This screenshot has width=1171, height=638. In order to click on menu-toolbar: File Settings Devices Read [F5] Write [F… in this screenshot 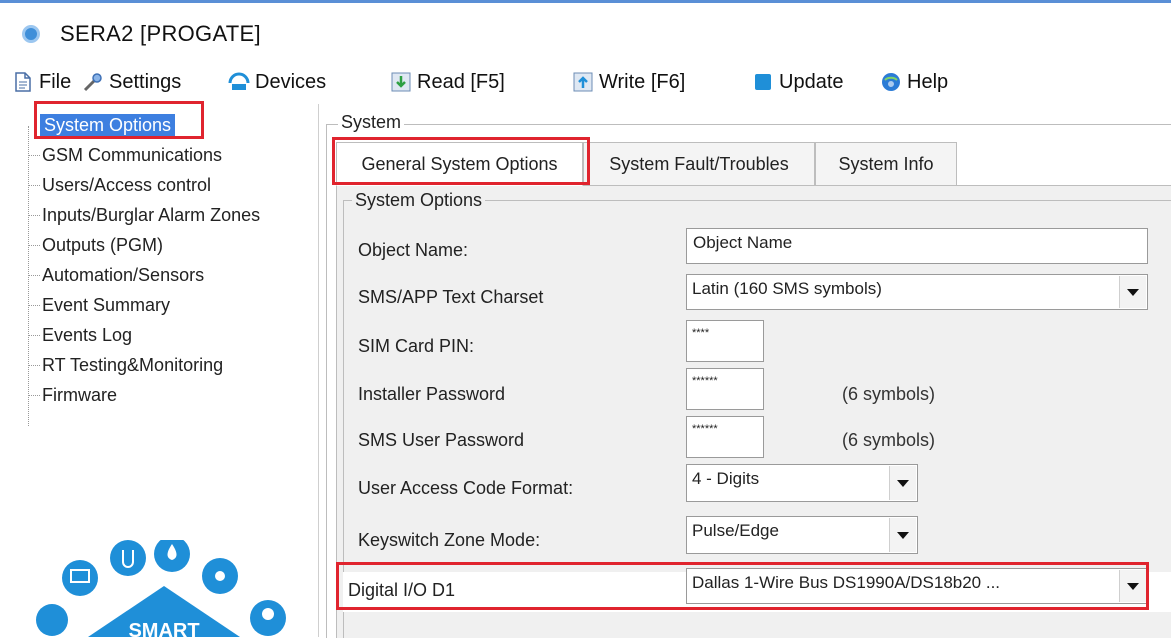, I will do `click(585, 82)`.